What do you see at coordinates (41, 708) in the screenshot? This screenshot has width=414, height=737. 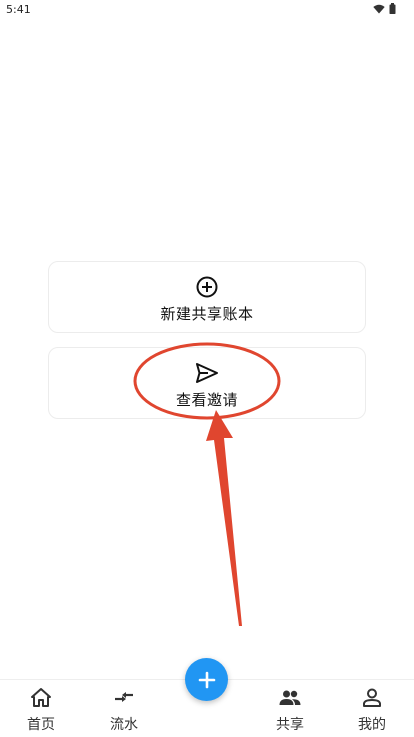 I see `nav-item-home: 首页` at bounding box center [41, 708].